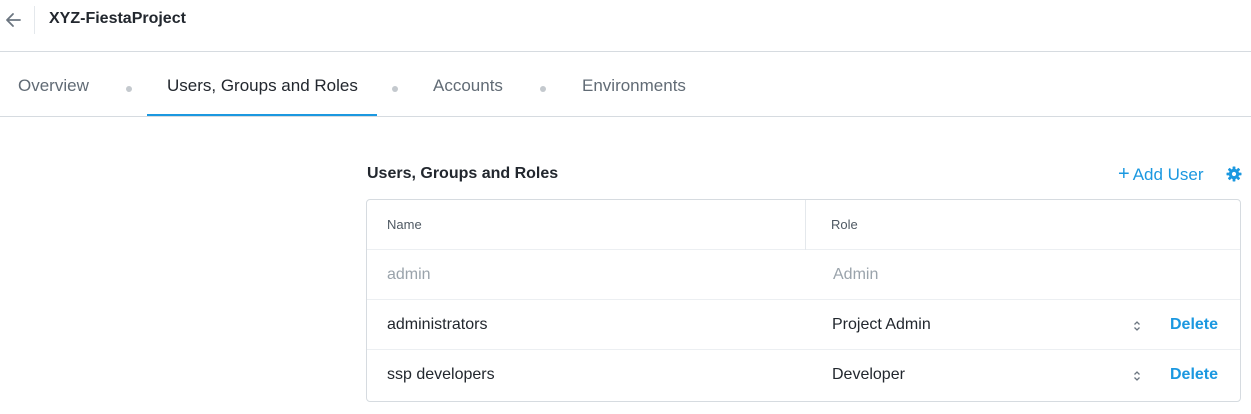 Image resolution: width=1251 pixels, height=414 pixels. Describe the element at coordinates (844, 224) in the screenshot. I see `column-header-role: Role` at that location.